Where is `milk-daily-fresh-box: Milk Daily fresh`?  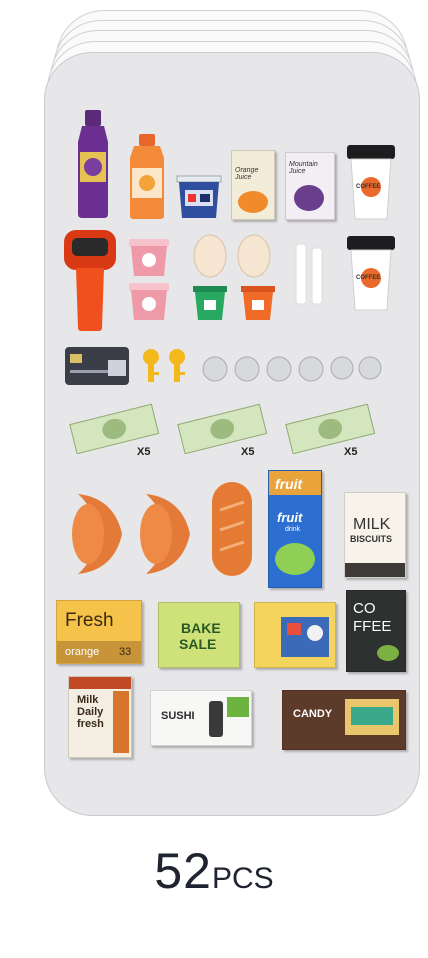 milk-daily-fresh-box: Milk Daily fresh is located at coordinates (100, 717).